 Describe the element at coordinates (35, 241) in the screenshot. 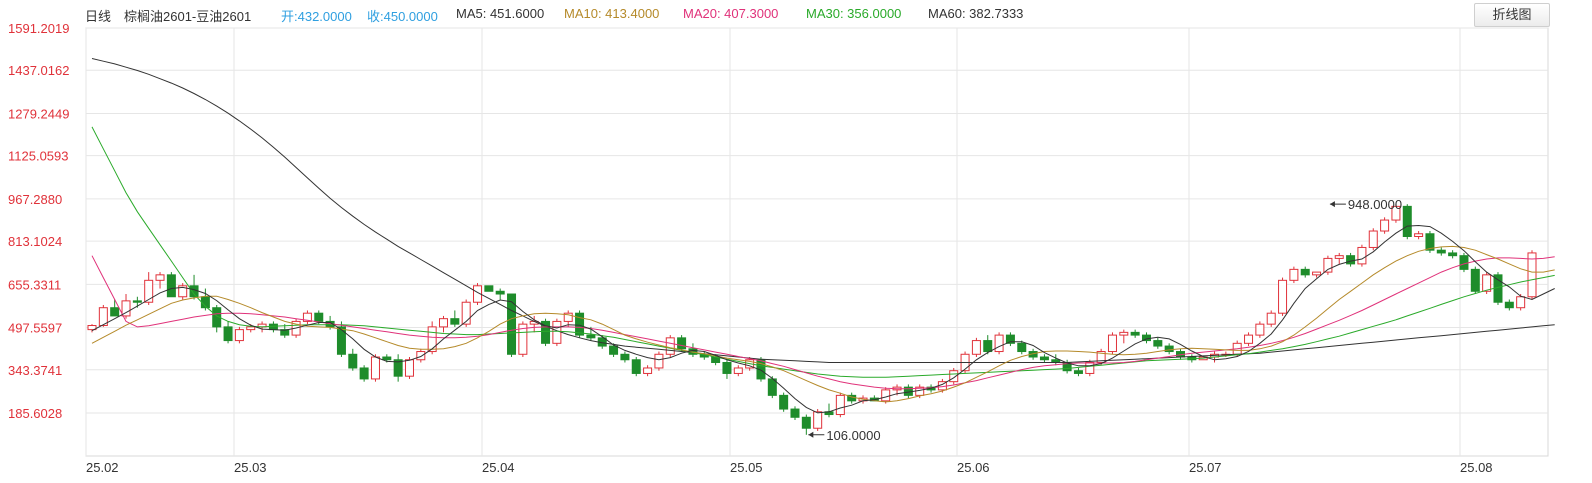

I see `y-tick-label: 813.1024` at that location.